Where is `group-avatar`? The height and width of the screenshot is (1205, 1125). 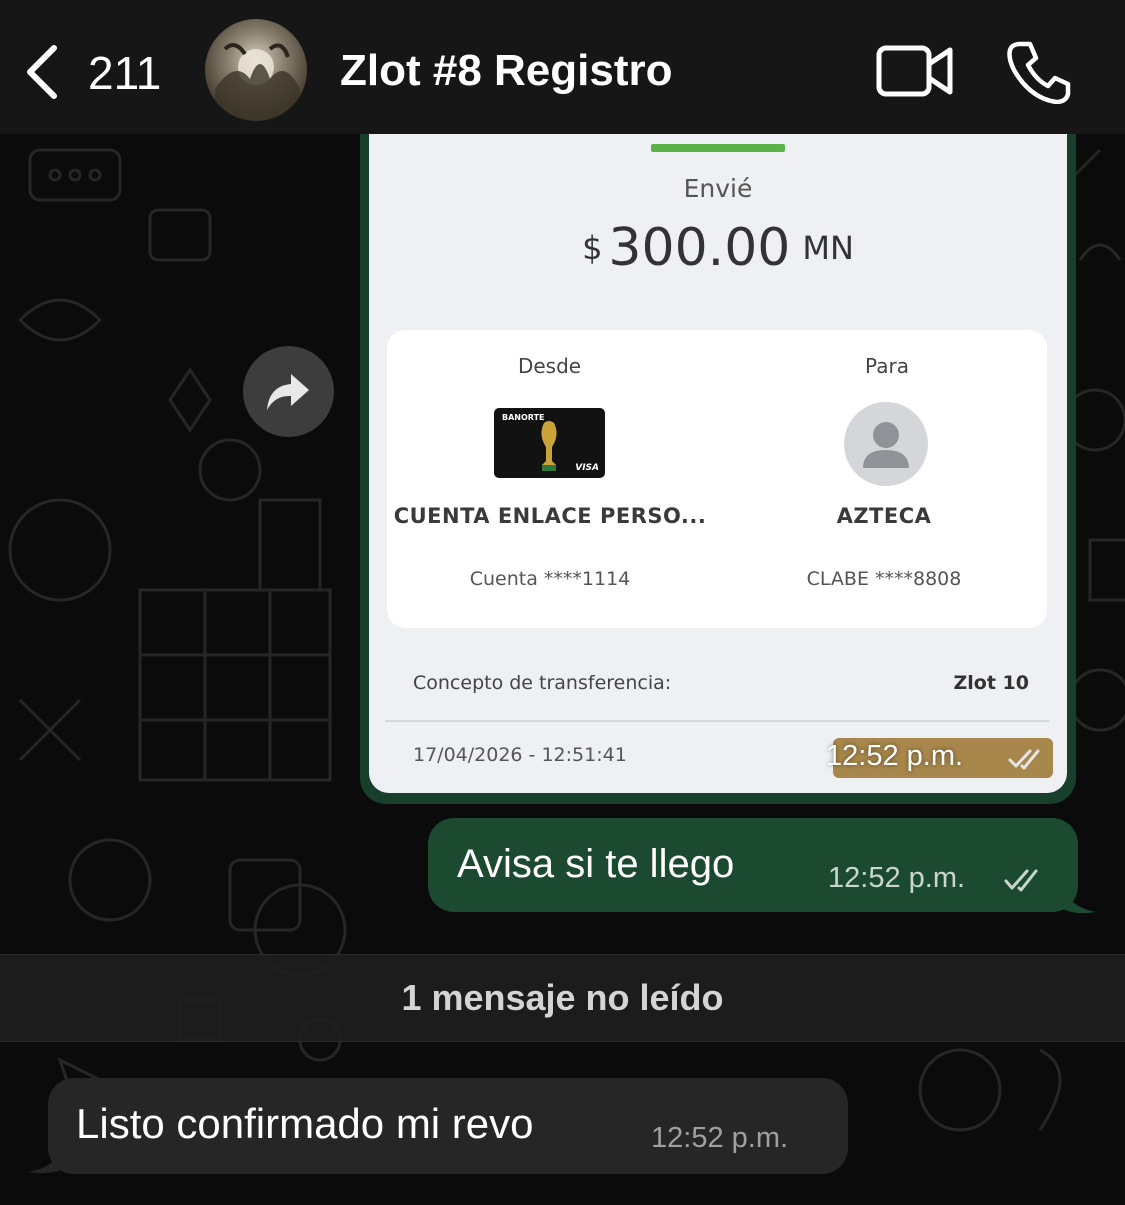 group-avatar is located at coordinates (256, 70).